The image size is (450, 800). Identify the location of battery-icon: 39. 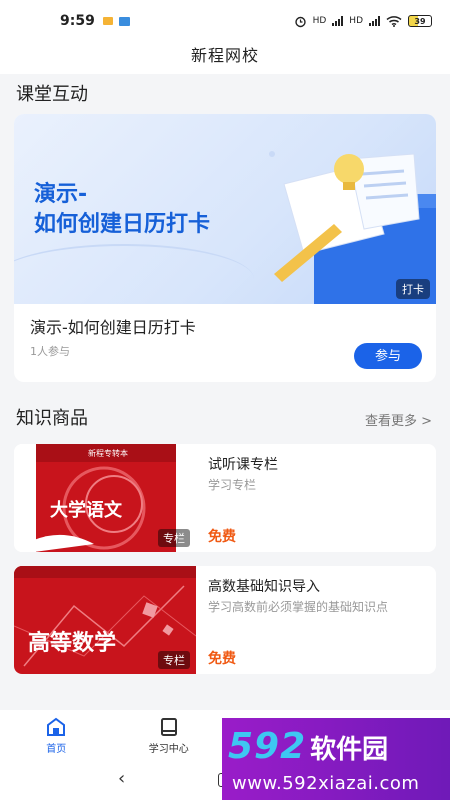
(420, 21).